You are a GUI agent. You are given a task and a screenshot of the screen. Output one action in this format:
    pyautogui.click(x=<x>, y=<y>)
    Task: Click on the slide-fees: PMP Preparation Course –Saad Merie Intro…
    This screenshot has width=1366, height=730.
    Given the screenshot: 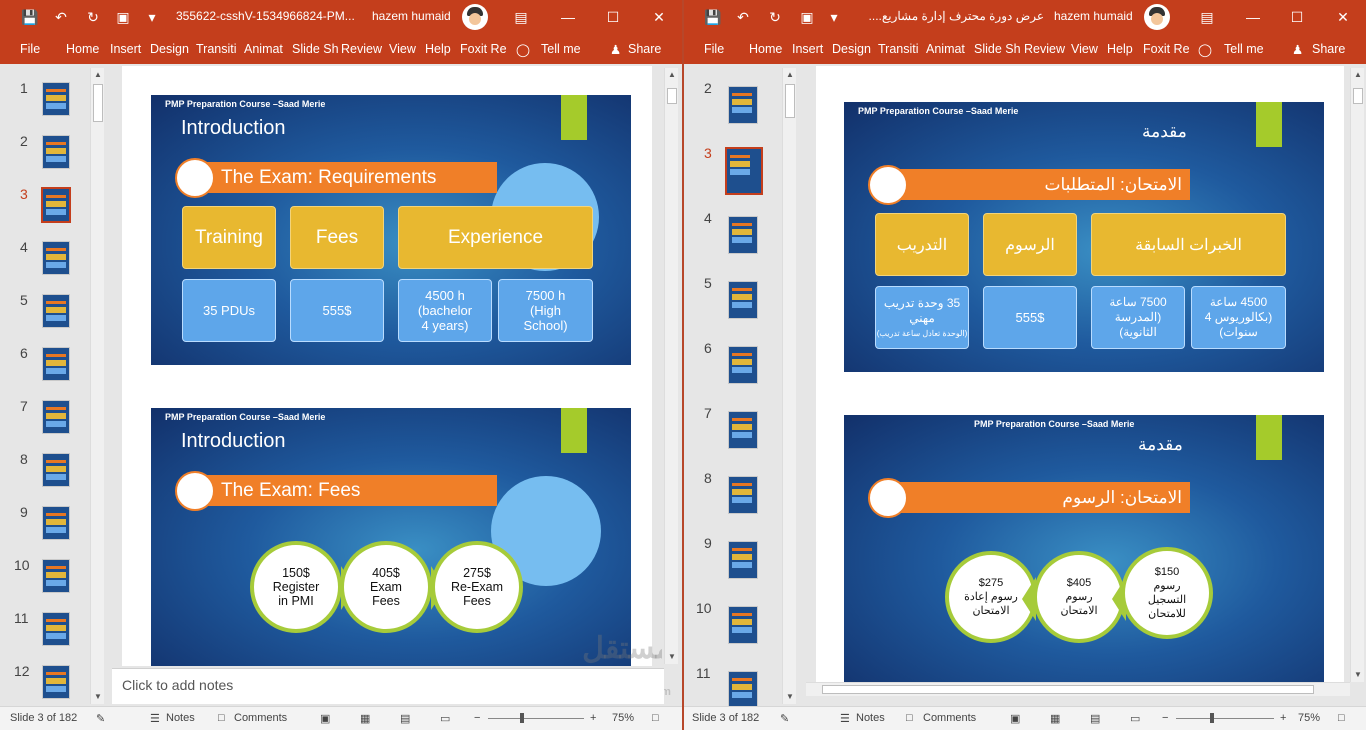 What is the action you would take?
    pyautogui.click(x=391, y=537)
    